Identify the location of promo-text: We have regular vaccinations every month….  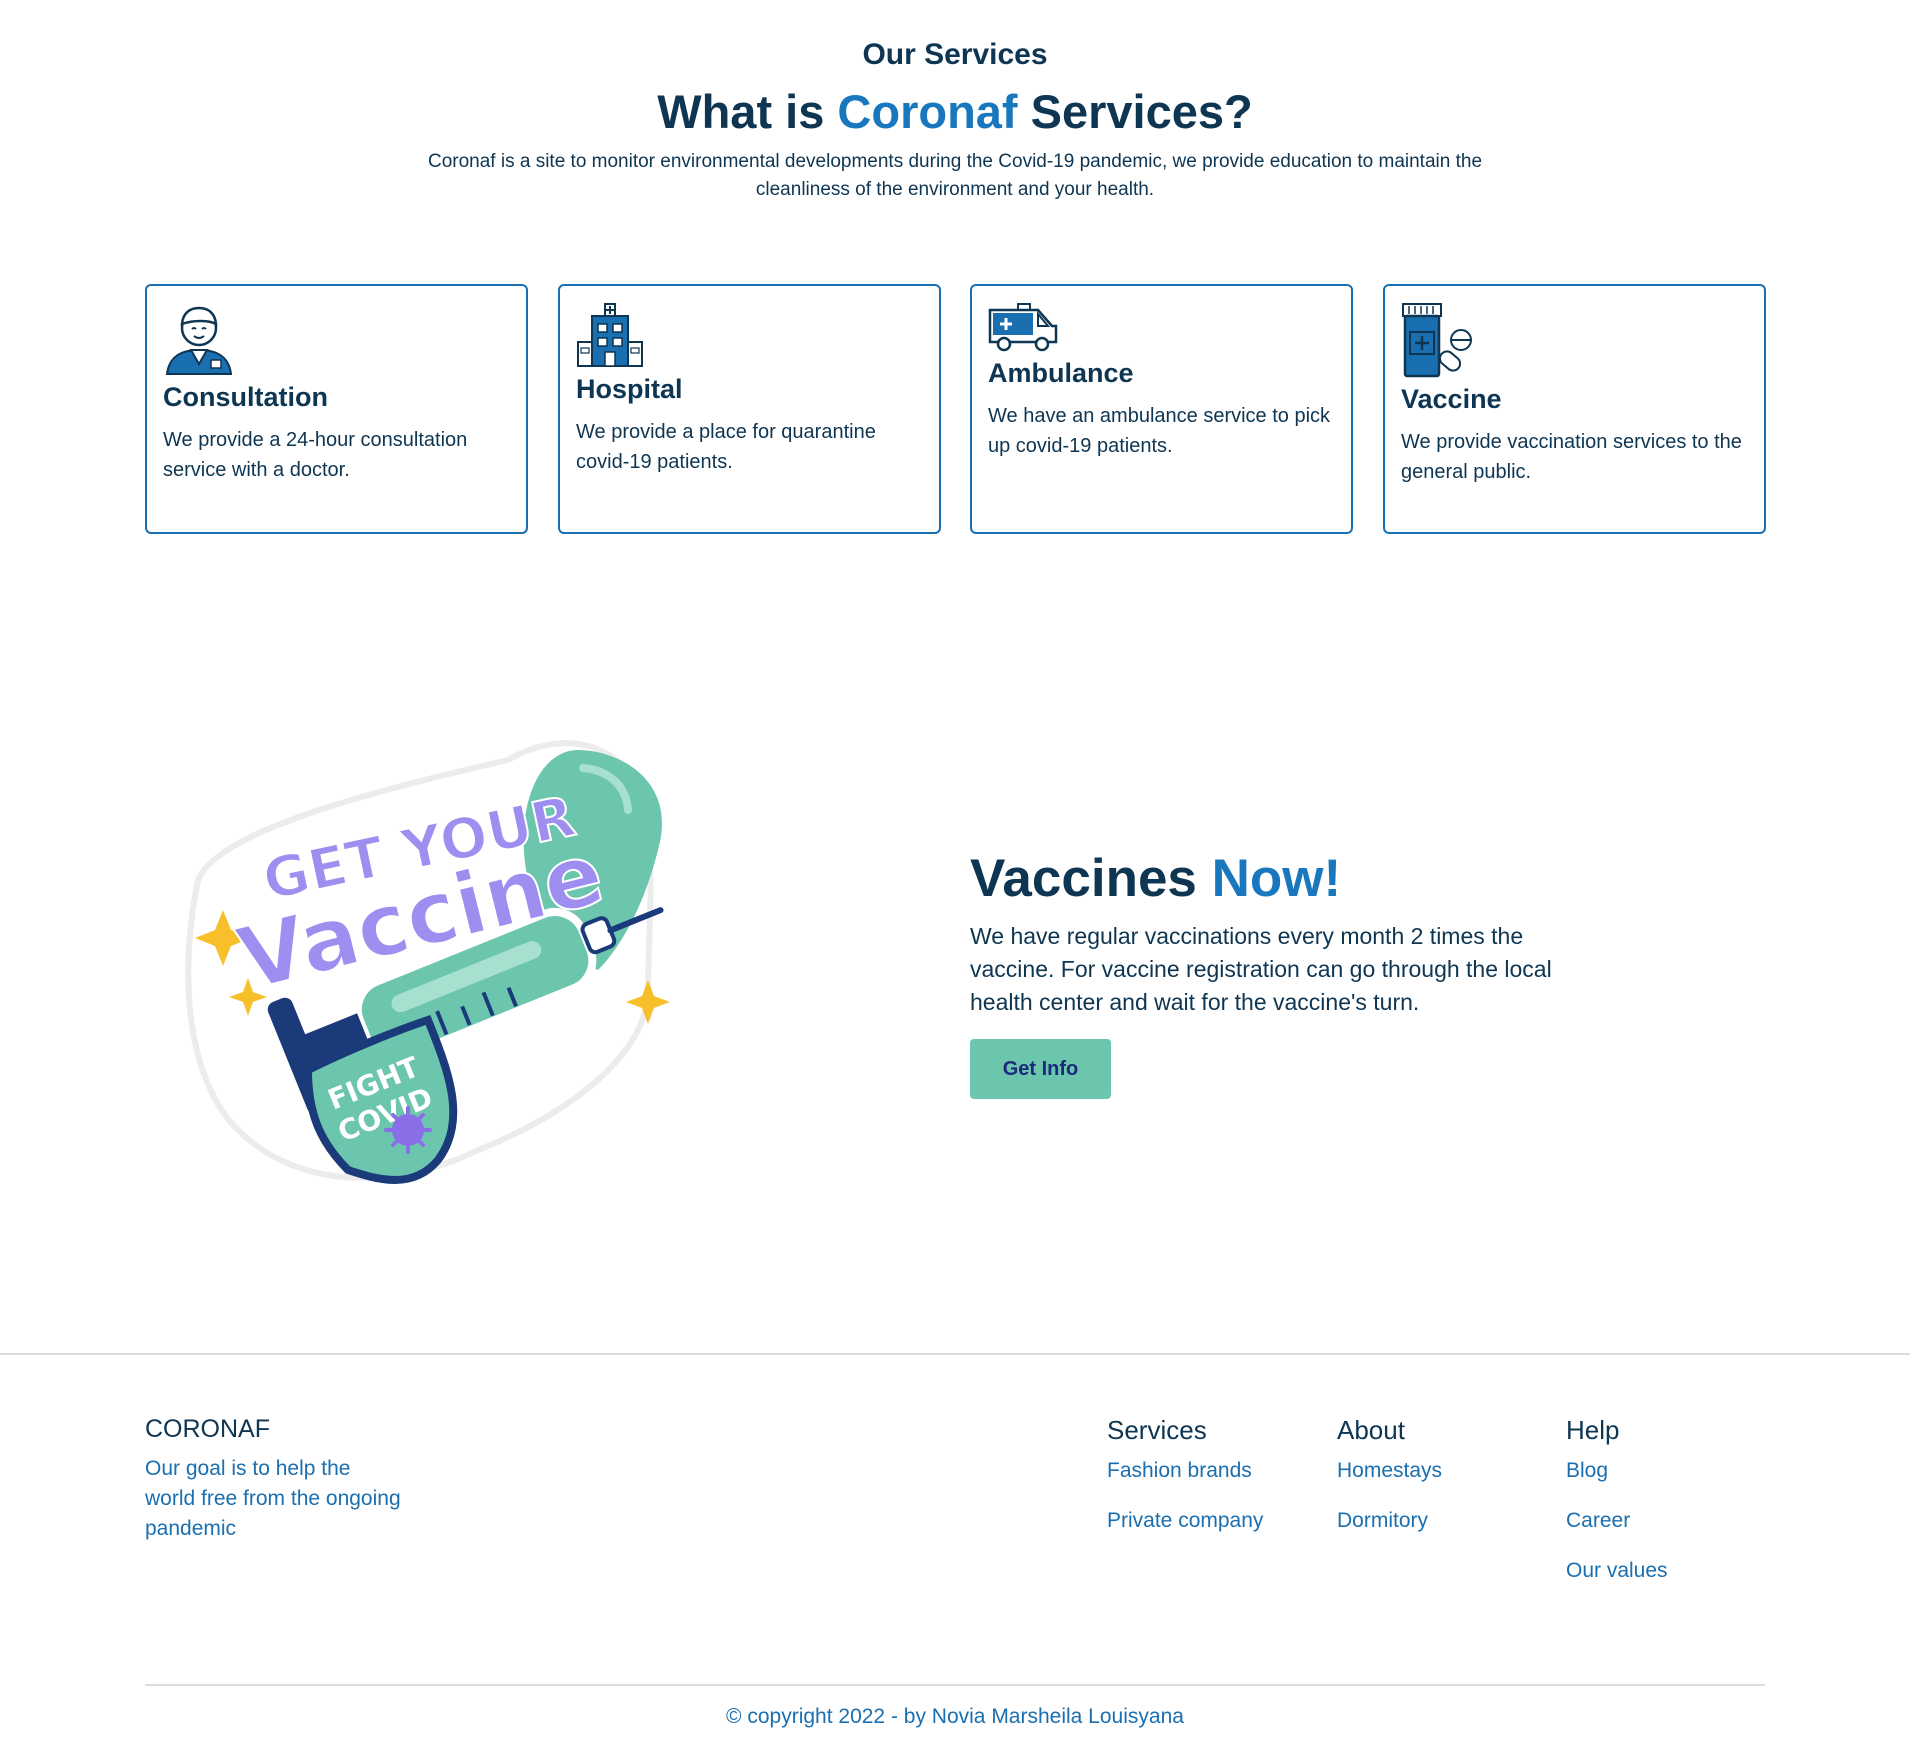
(1261, 969).